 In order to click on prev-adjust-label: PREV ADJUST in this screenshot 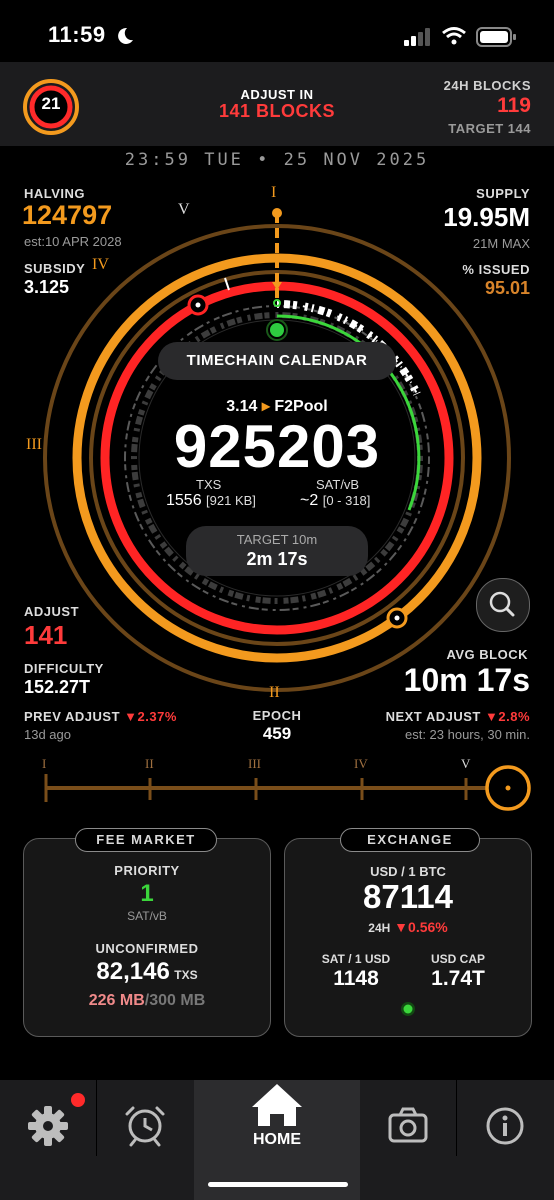, I will do `click(72, 716)`.